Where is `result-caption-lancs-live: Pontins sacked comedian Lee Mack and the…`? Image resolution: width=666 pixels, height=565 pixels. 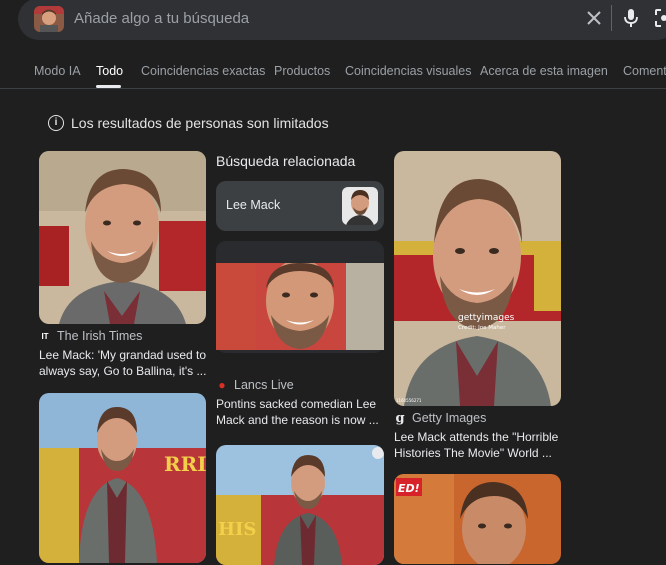 result-caption-lancs-live: Pontins sacked comedian Lee Mack and the… is located at coordinates (302, 412).